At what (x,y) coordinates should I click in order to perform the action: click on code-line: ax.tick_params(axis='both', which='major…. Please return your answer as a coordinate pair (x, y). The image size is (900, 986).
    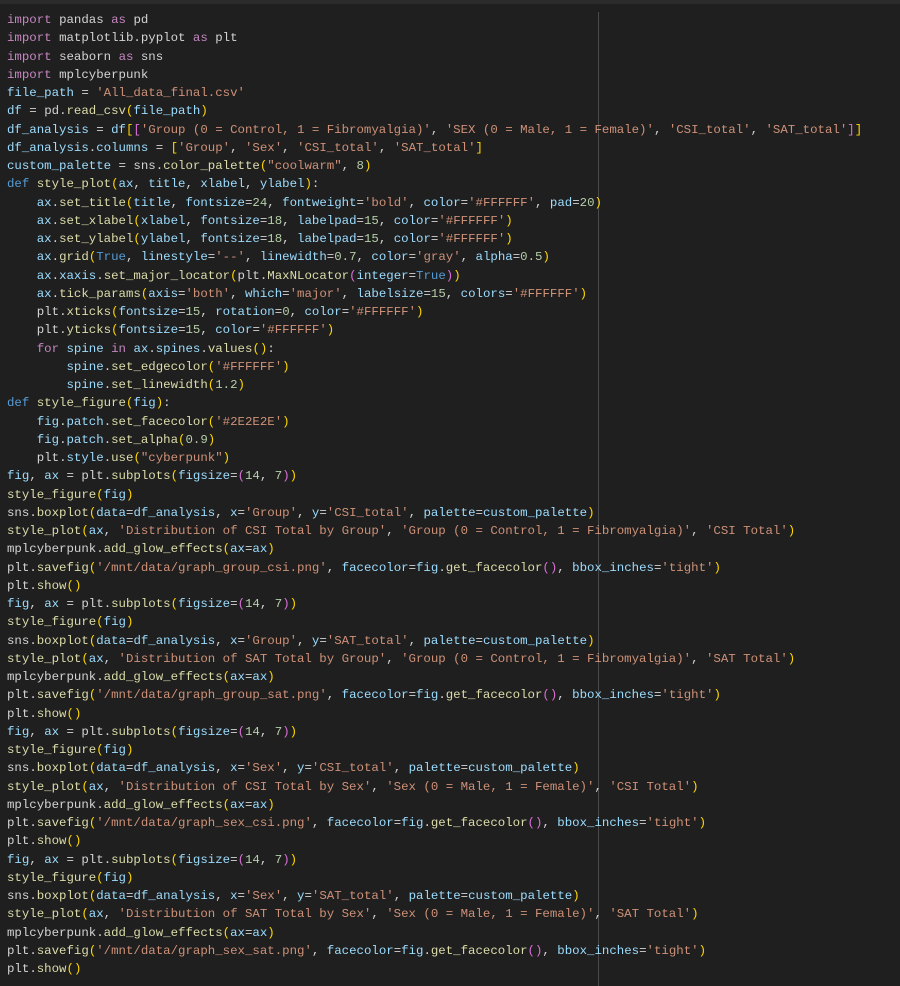
    Looking at the image, I should click on (434, 294).